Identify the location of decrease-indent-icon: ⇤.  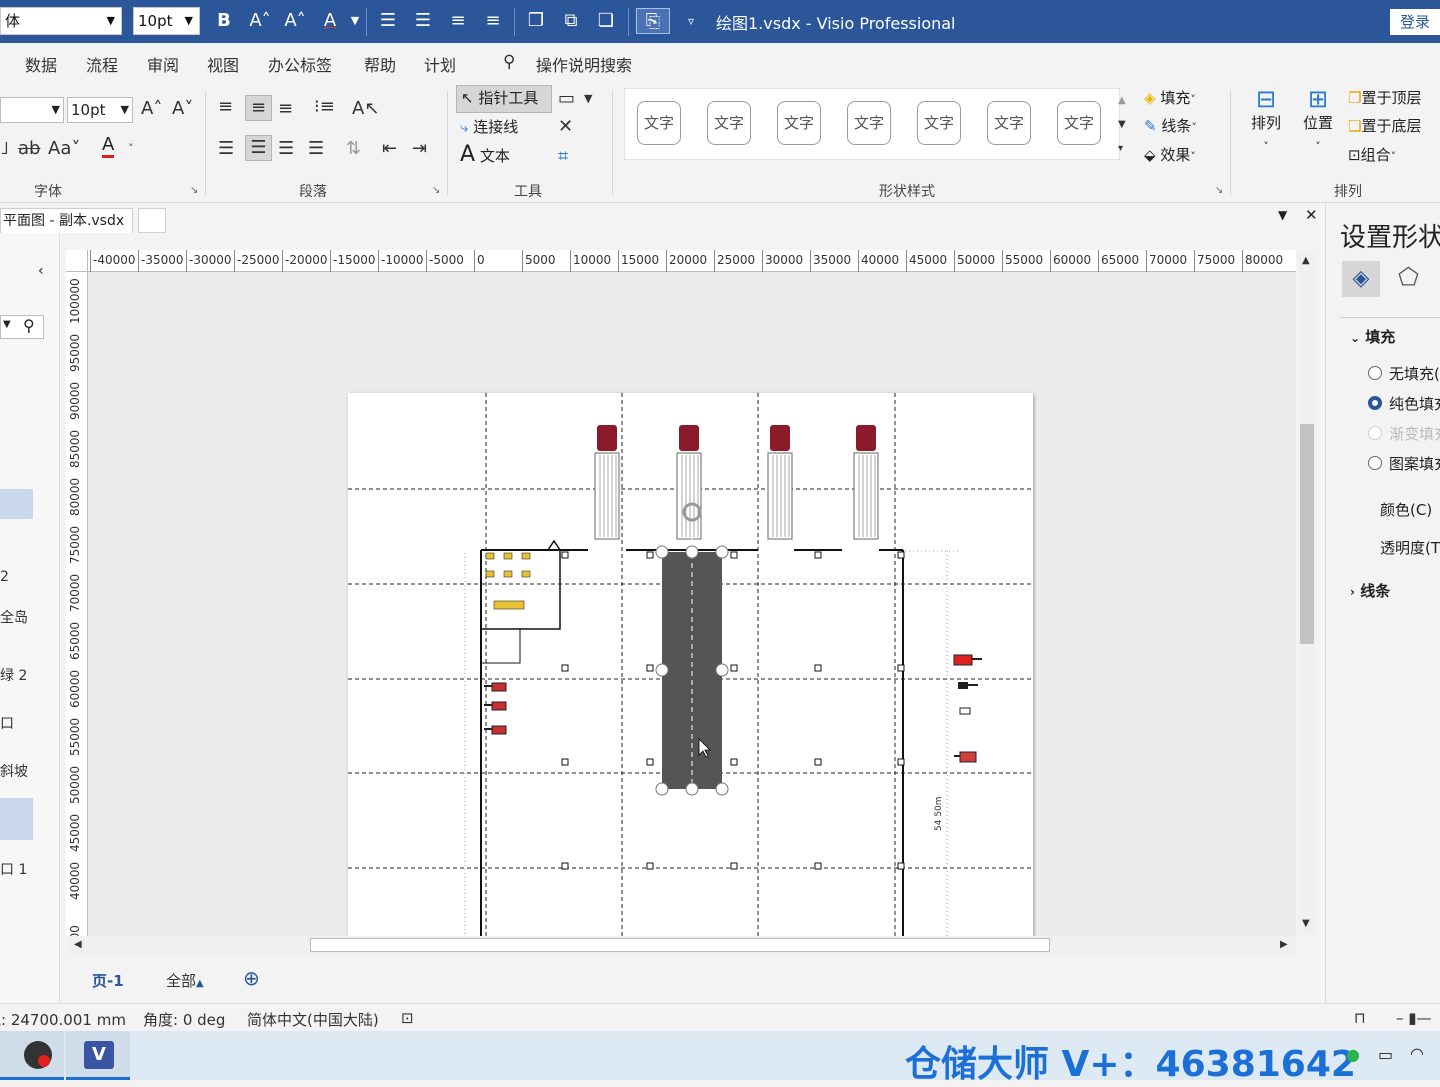
(389, 149).